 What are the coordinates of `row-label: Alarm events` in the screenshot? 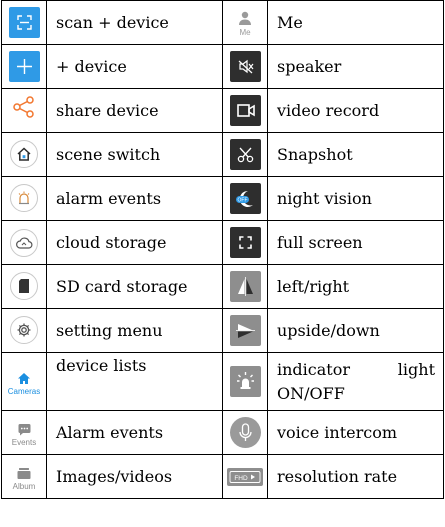 It's located at (134, 432).